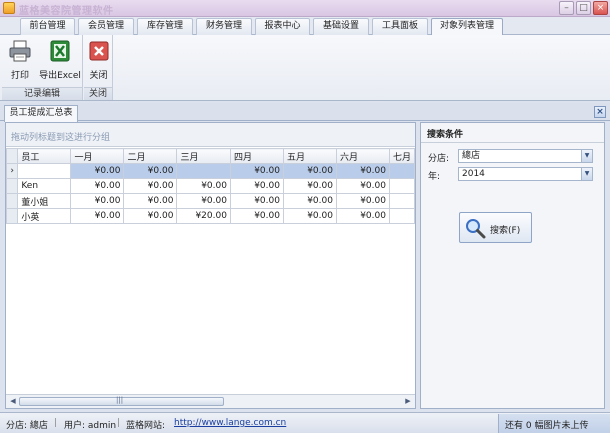  I want to click on horizontal-scrollbar: ◀ ||| ▶, so click(210, 401).